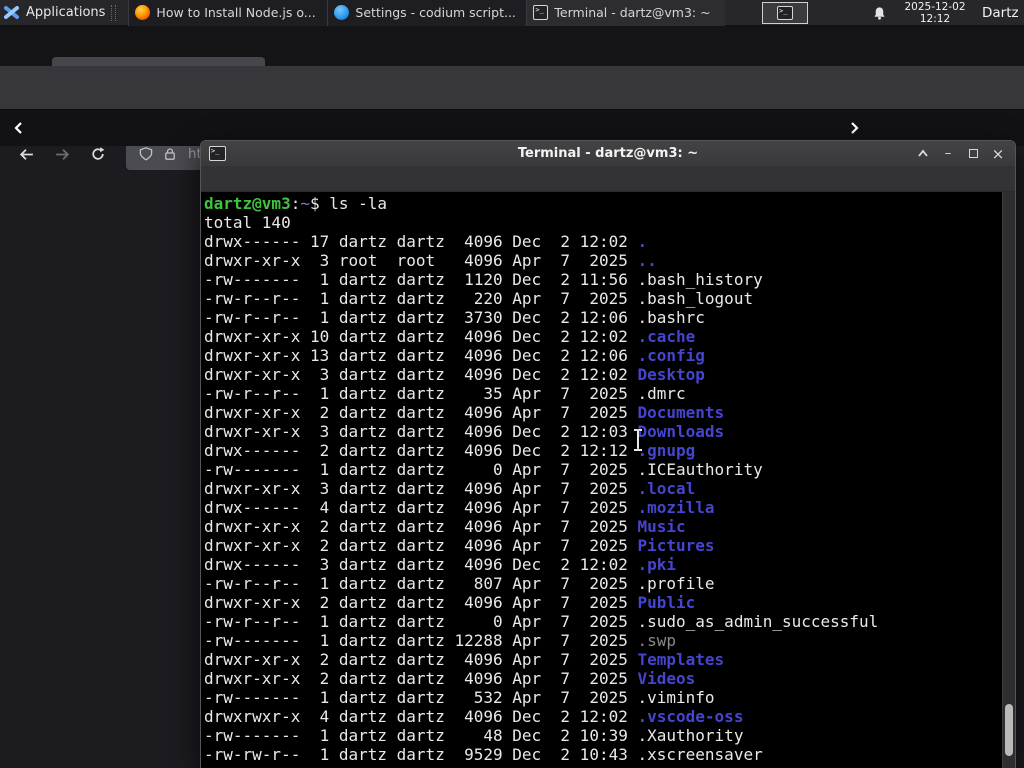  What do you see at coordinates (305, 203) in the screenshot?
I see `prompt-cwd: ~` at bounding box center [305, 203].